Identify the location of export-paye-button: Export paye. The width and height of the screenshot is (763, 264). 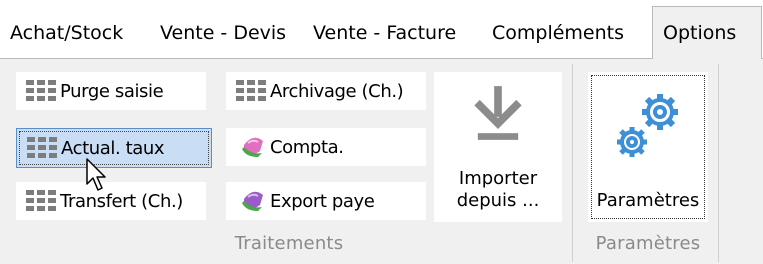
(326, 201).